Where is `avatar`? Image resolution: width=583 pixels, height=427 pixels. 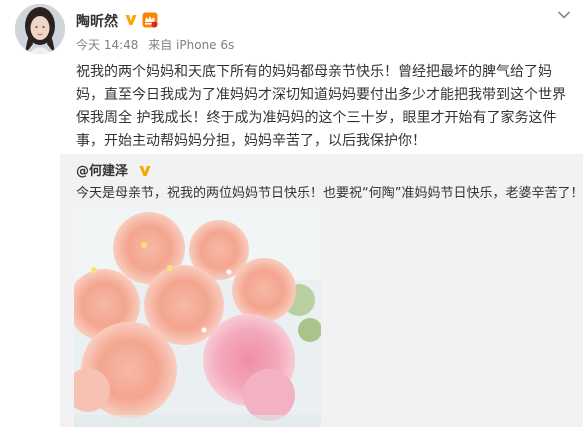
avatar is located at coordinates (40, 29).